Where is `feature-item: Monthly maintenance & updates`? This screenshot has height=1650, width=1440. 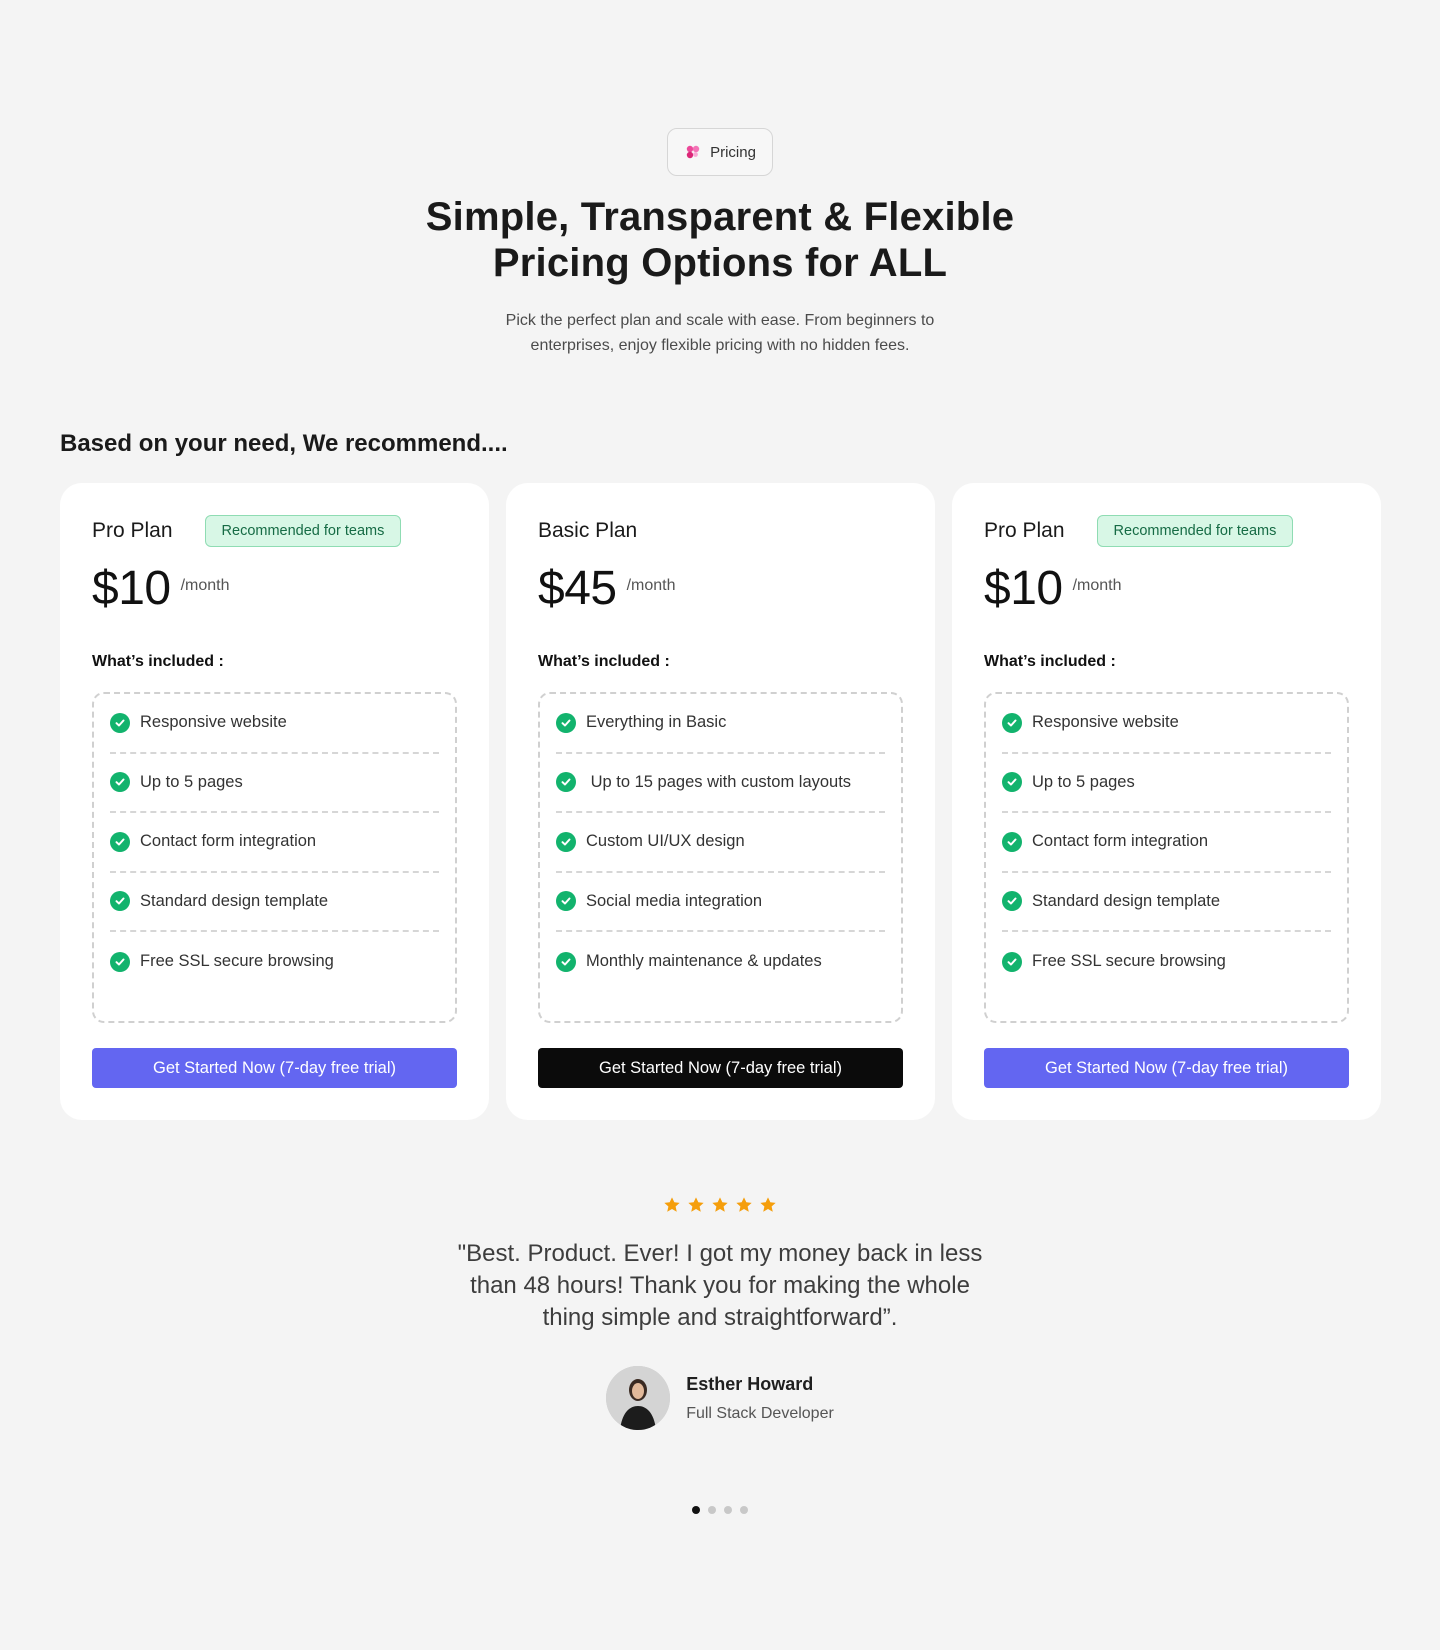 feature-item: Monthly maintenance & updates is located at coordinates (720, 962).